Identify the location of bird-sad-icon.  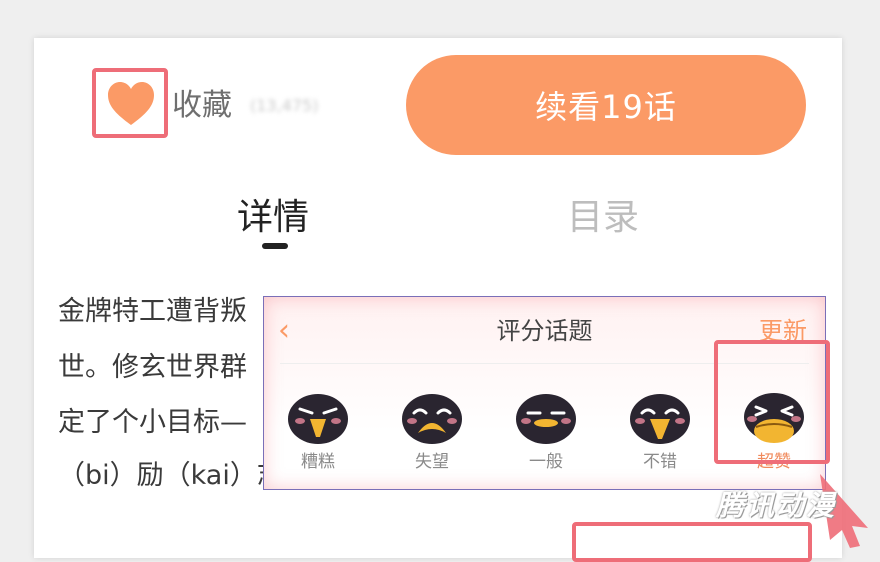
(432, 419).